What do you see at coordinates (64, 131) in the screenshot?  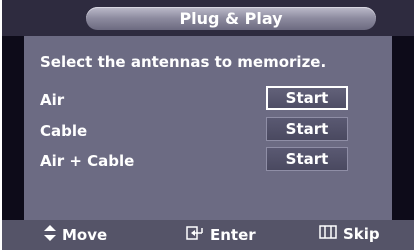 I see `option-label-cable: Cable` at bounding box center [64, 131].